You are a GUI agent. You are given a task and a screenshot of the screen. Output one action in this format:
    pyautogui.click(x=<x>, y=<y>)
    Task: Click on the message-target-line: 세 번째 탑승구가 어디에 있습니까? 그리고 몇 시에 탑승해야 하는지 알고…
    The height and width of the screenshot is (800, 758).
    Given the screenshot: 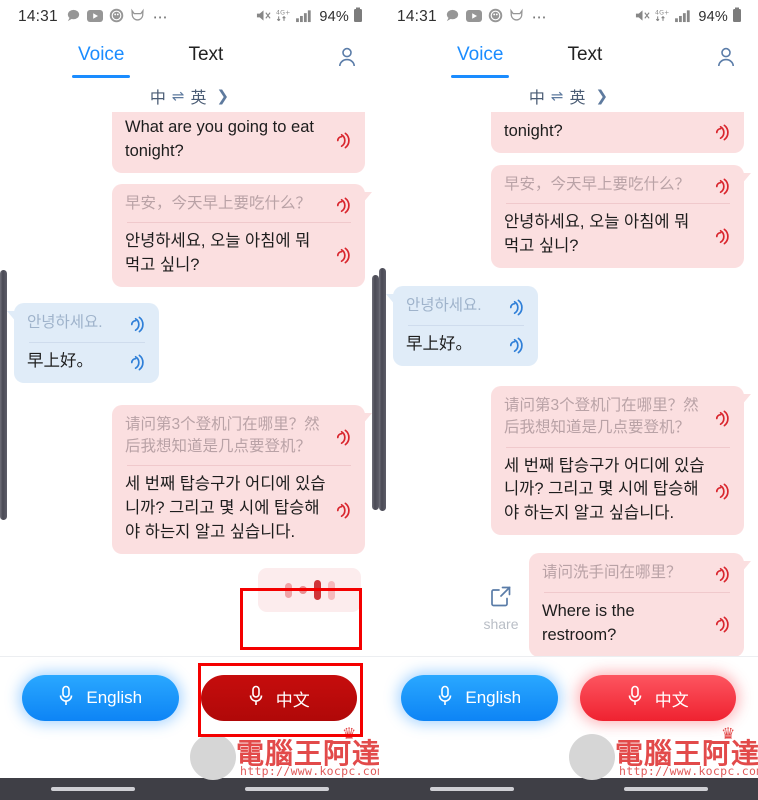 What is the action you would take?
    pyautogui.click(x=239, y=509)
    